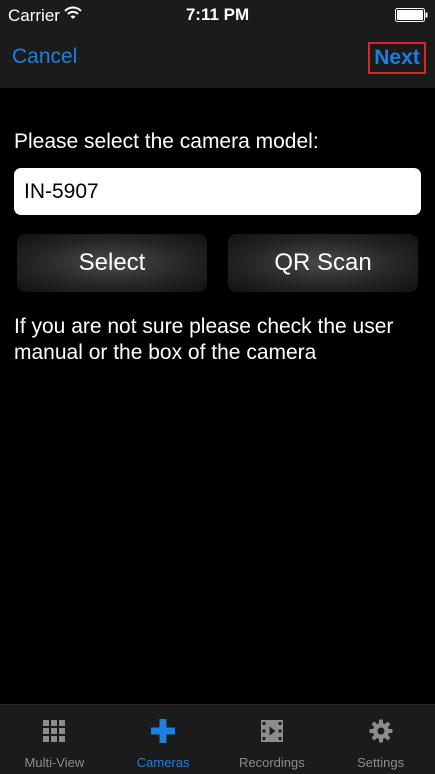  I want to click on grid-icon, so click(54, 731).